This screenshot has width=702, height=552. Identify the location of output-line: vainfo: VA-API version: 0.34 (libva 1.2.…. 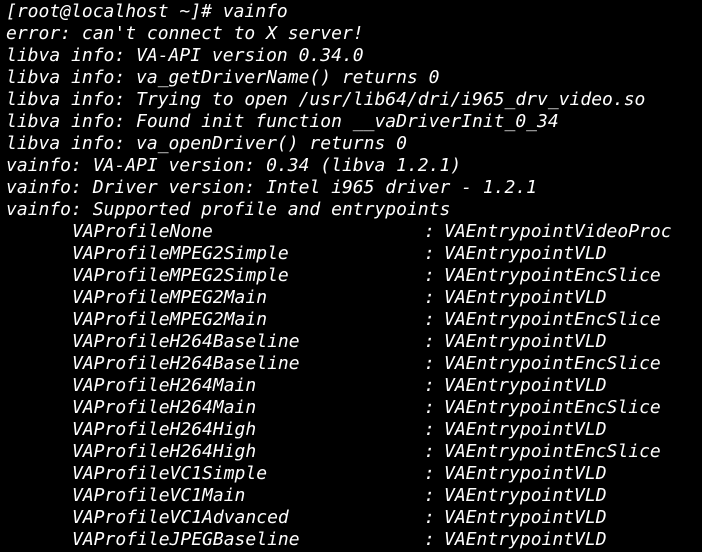
(234, 165).